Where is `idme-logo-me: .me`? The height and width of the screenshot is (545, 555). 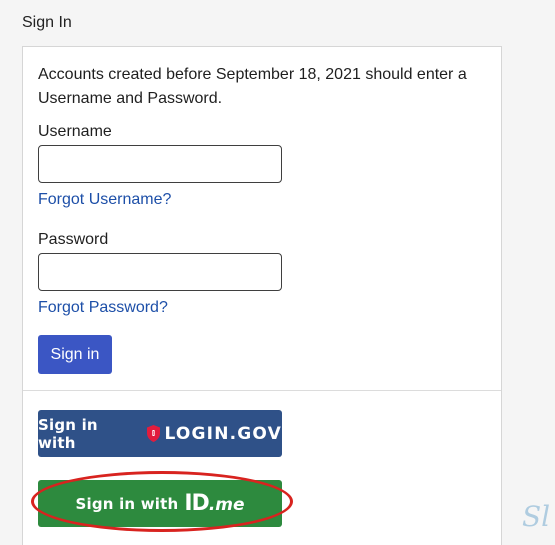 idme-logo-me: .me is located at coordinates (226, 505).